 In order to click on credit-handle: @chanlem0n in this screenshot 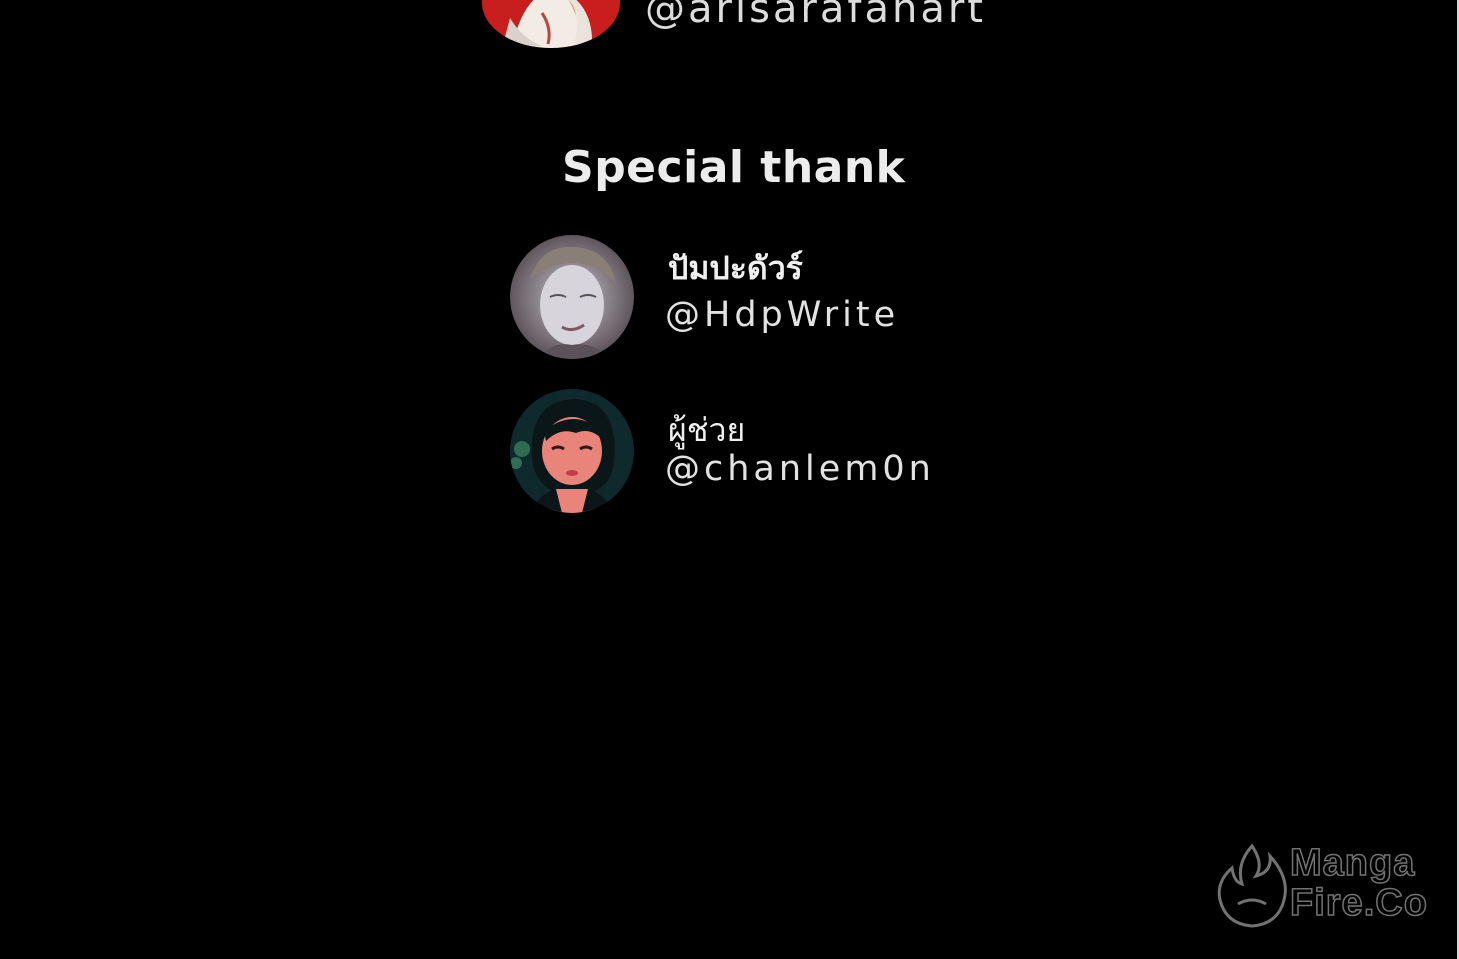, I will do `click(800, 469)`.